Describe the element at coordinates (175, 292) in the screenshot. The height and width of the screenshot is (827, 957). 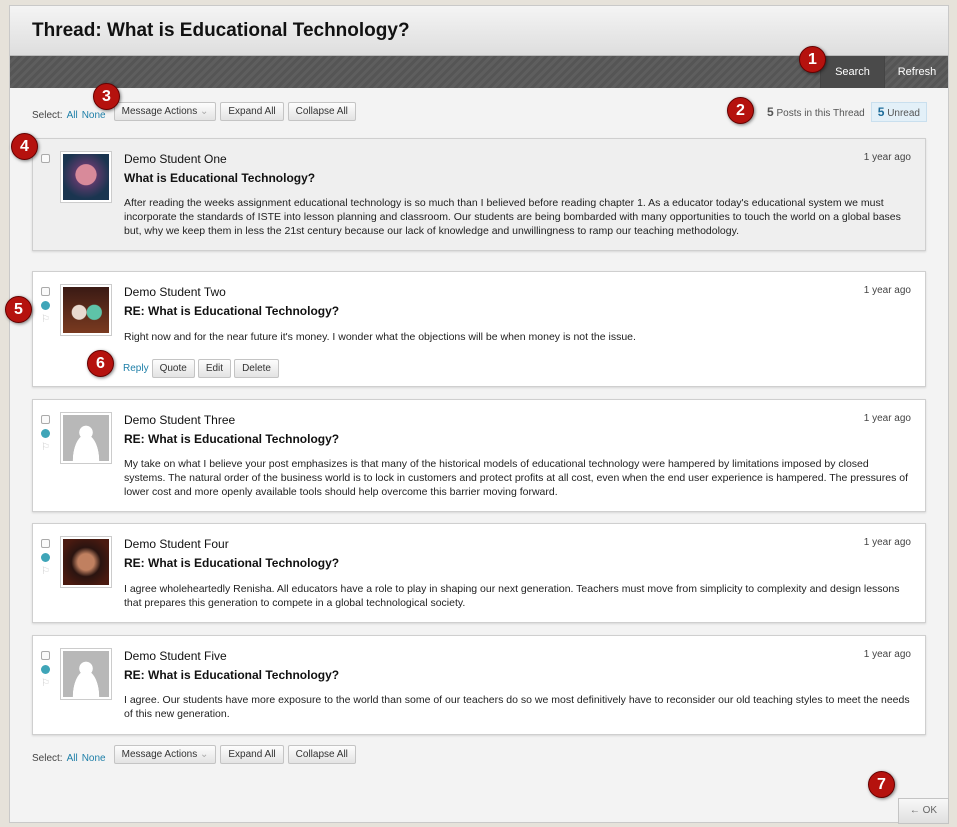
I see `post-author: Demo Student Two` at that location.